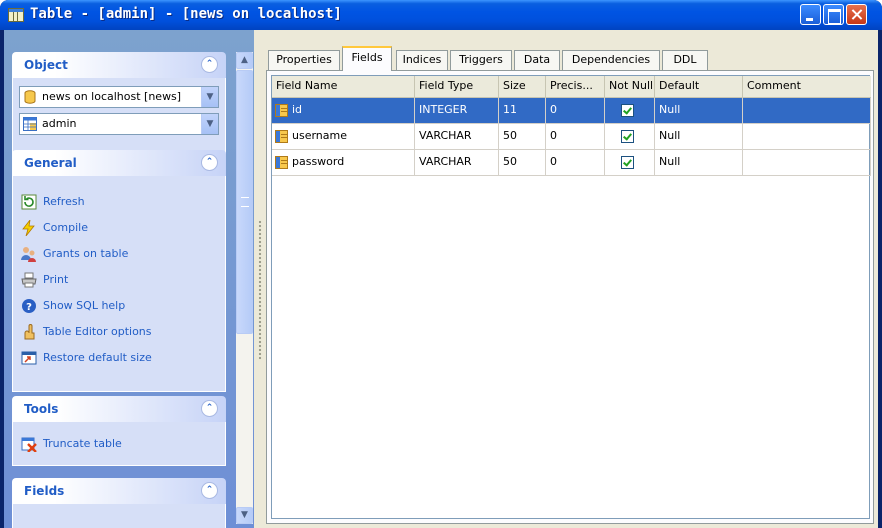  What do you see at coordinates (50, 163) in the screenshot?
I see `general-group-title: General` at bounding box center [50, 163].